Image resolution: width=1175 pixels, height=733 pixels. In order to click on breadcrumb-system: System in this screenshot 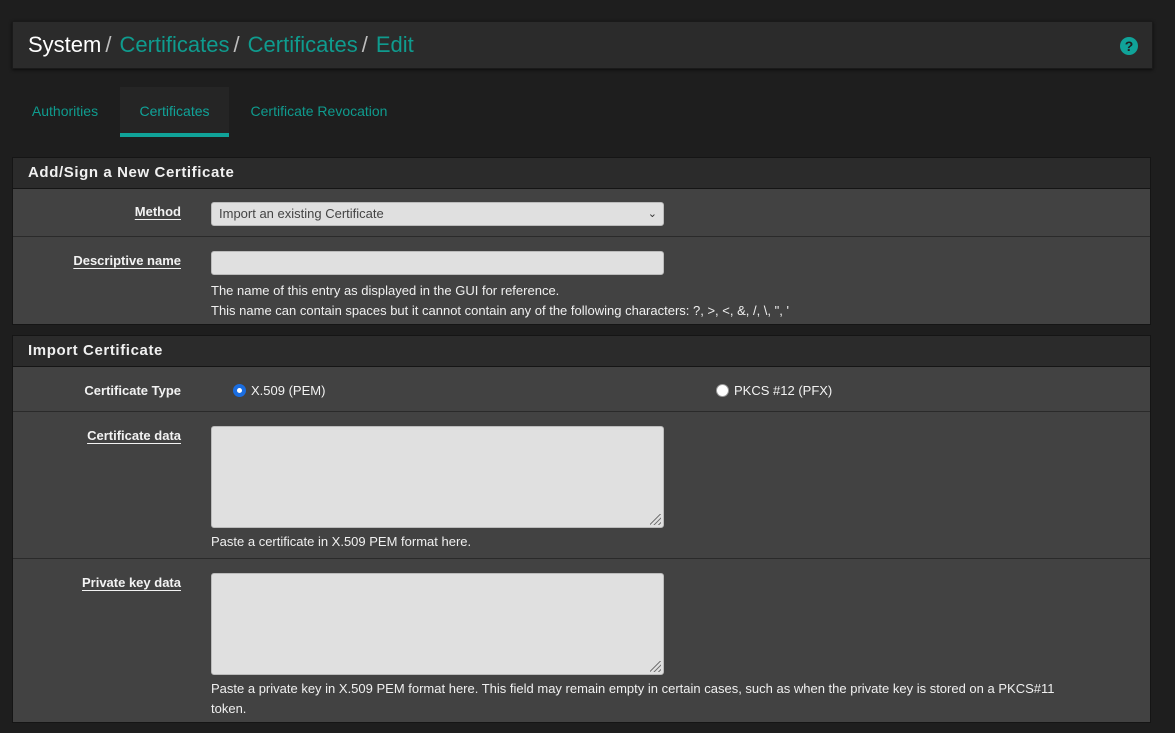, I will do `click(65, 44)`.